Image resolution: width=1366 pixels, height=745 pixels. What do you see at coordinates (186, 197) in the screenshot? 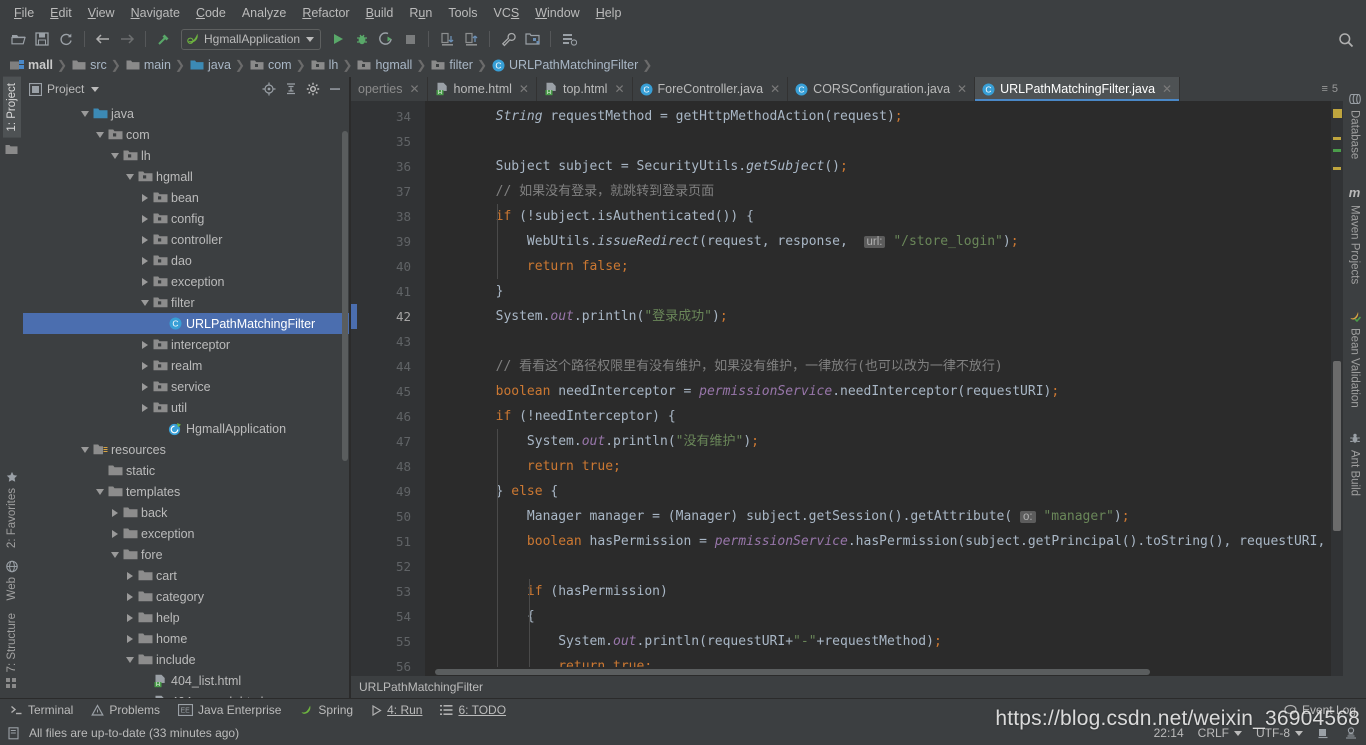
I see `tree-node-bean: bean` at bounding box center [186, 197].